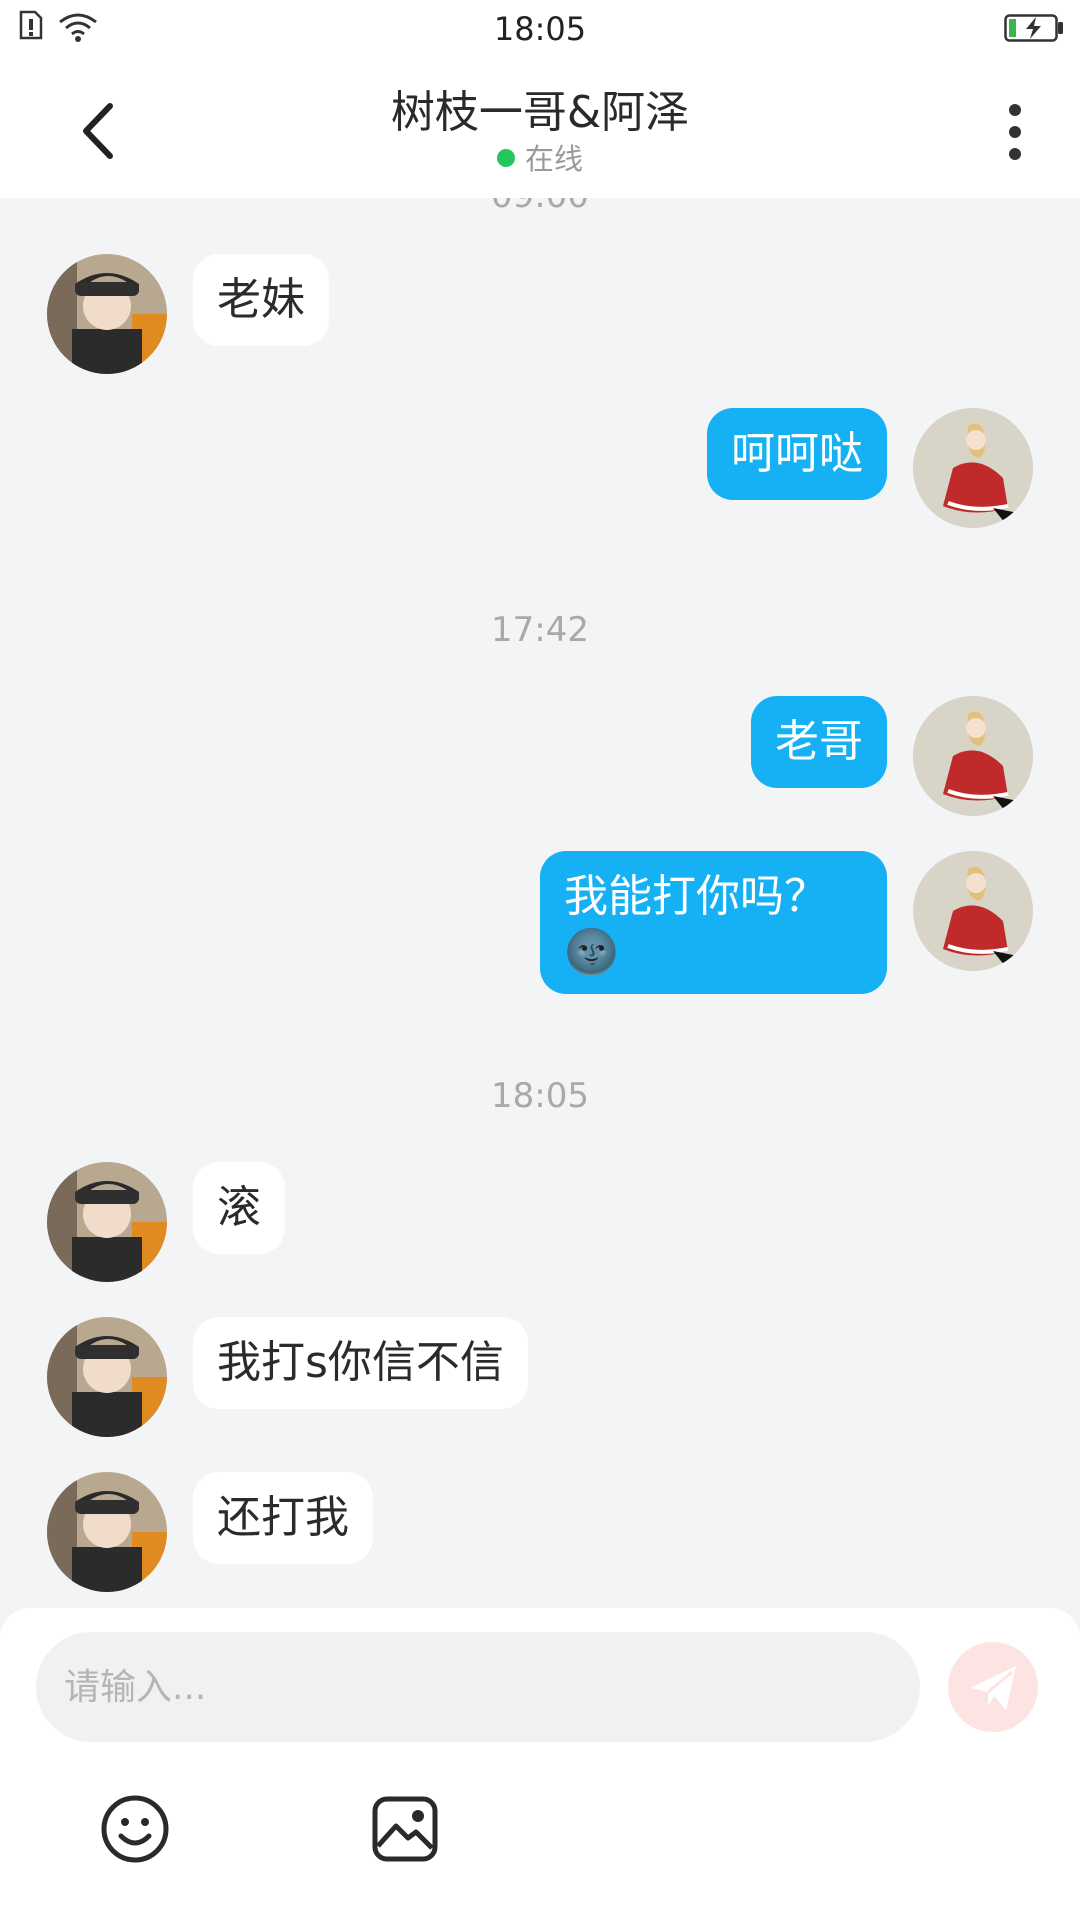  I want to click on send-button, so click(993, 1687).